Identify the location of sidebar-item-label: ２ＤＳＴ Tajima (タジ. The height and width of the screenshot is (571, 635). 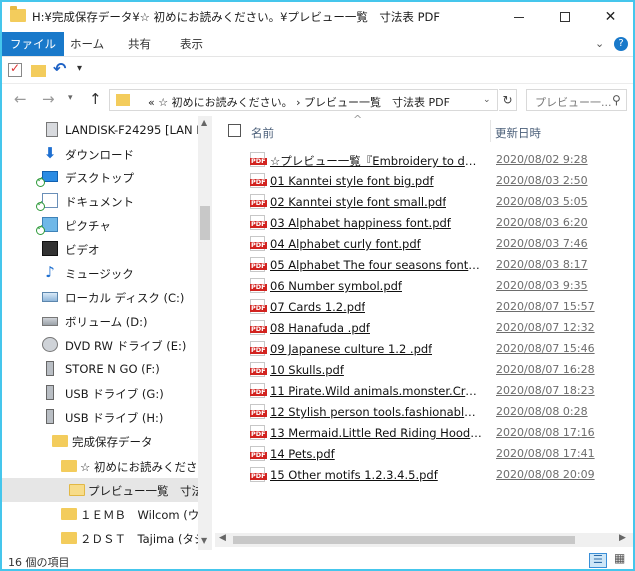
(139, 539).